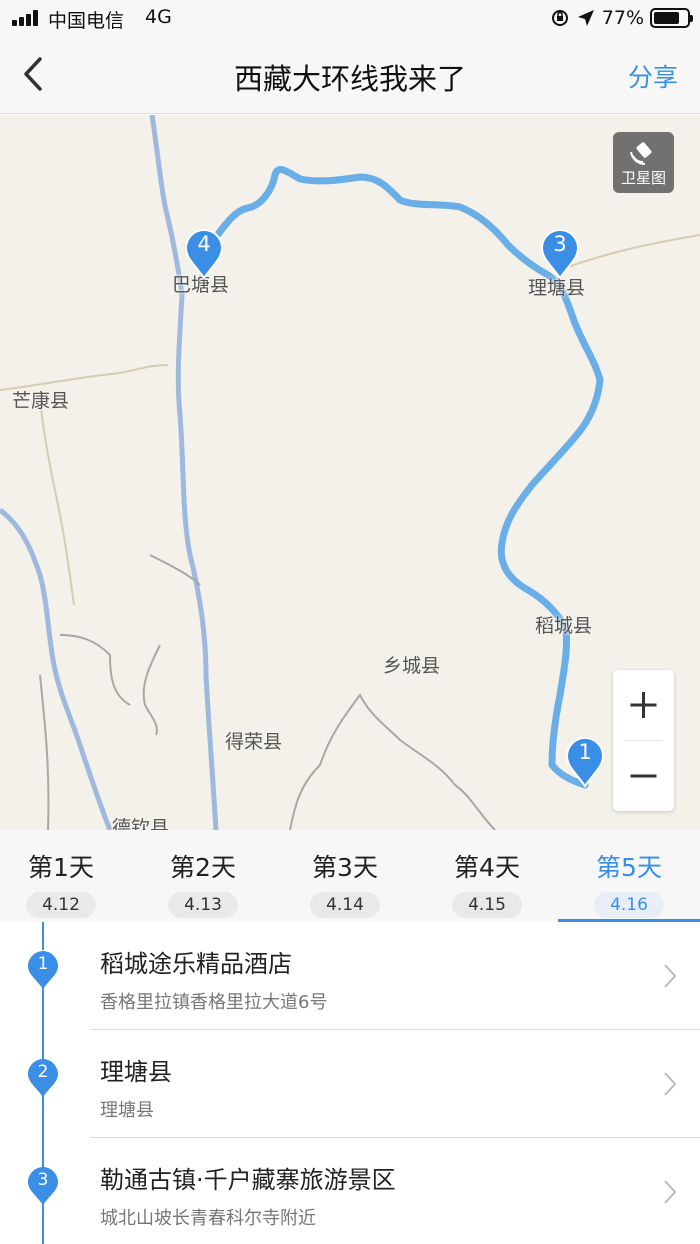  I want to click on tab-day-label: 第5天, so click(629, 867).